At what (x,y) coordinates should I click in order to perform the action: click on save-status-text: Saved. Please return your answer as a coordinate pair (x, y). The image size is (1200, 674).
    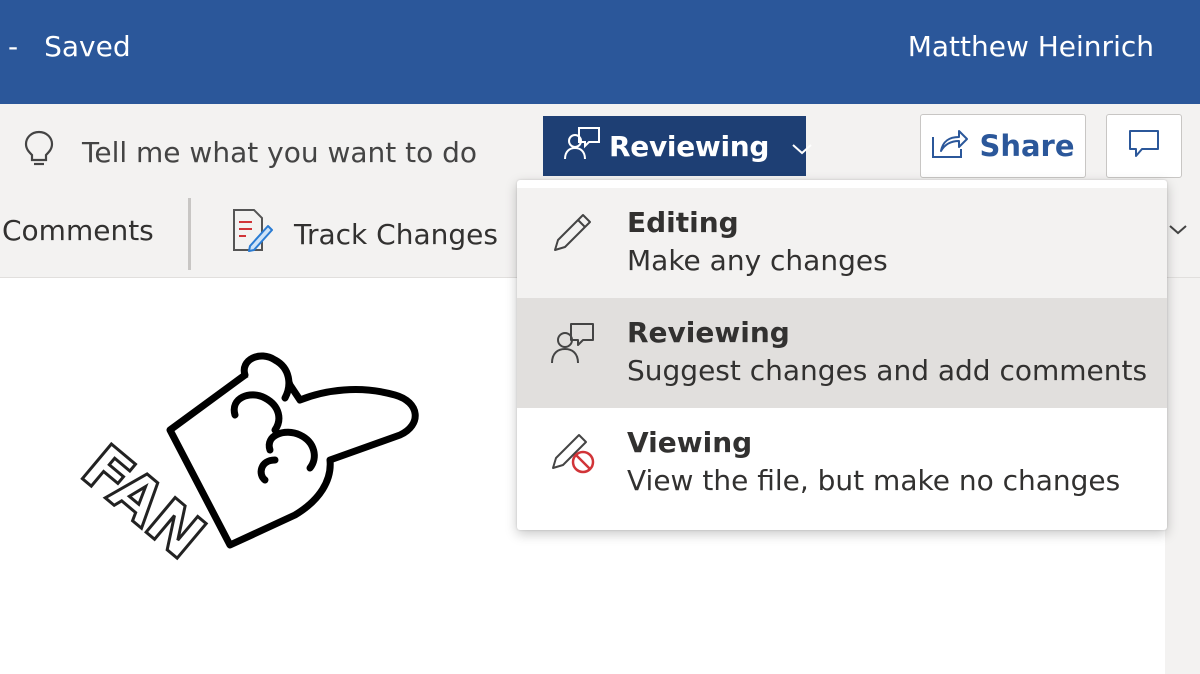
    Looking at the image, I should click on (87, 46).